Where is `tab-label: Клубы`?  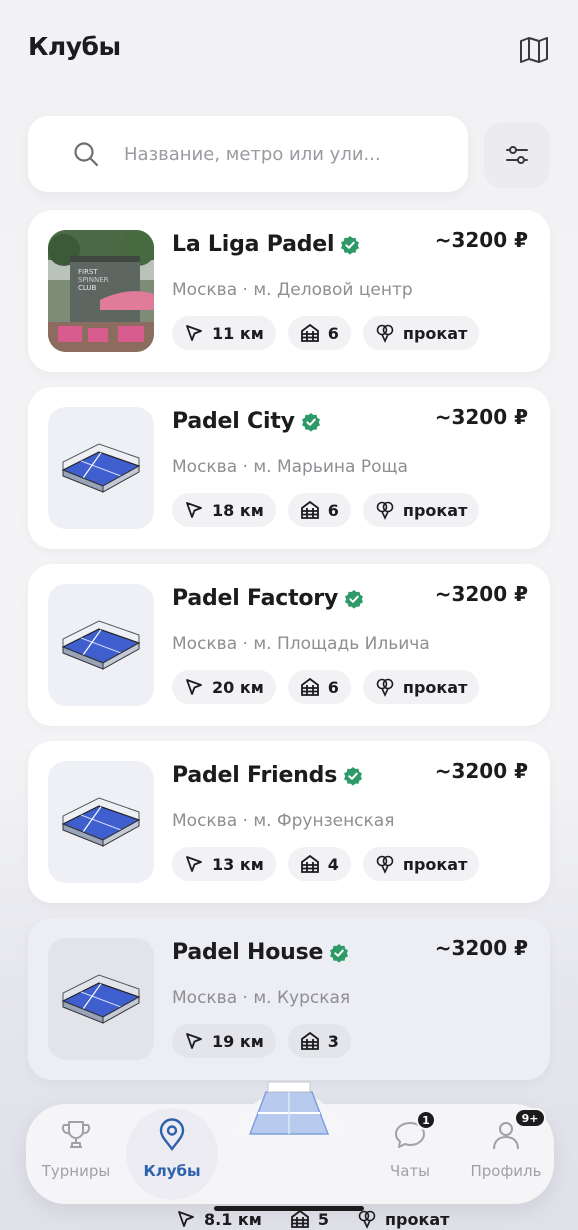 tab-label: Клубы is located at coordinates (172, 1171).